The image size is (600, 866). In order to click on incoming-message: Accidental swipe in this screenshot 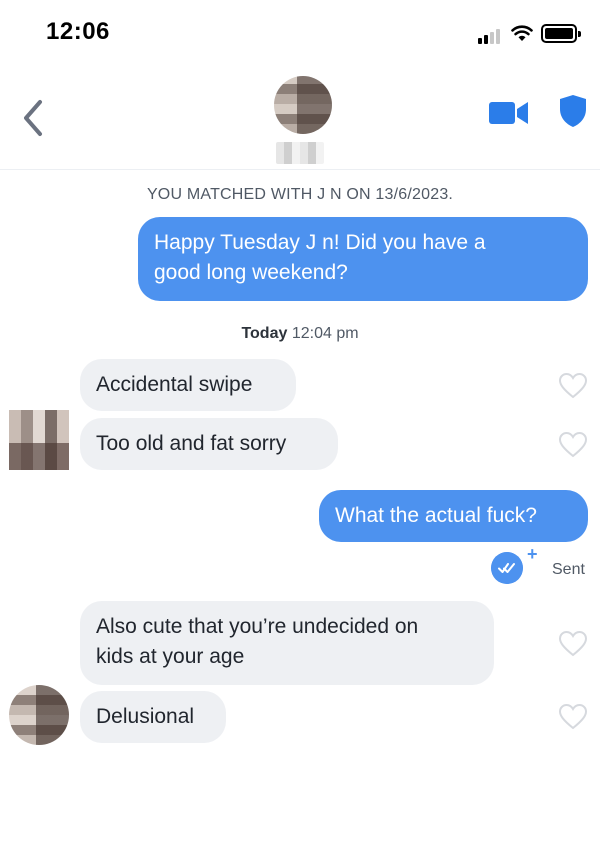, I will do `click(188, 385)`.